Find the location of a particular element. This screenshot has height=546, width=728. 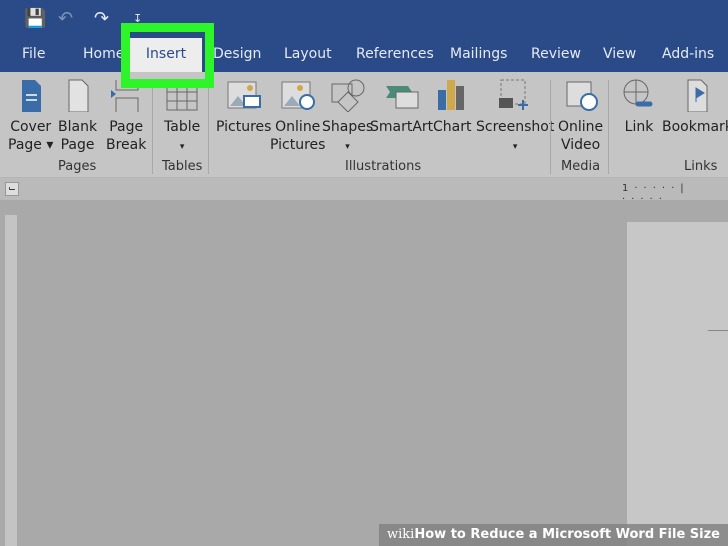

bookmark-icon is located at coordinates (697, 95).